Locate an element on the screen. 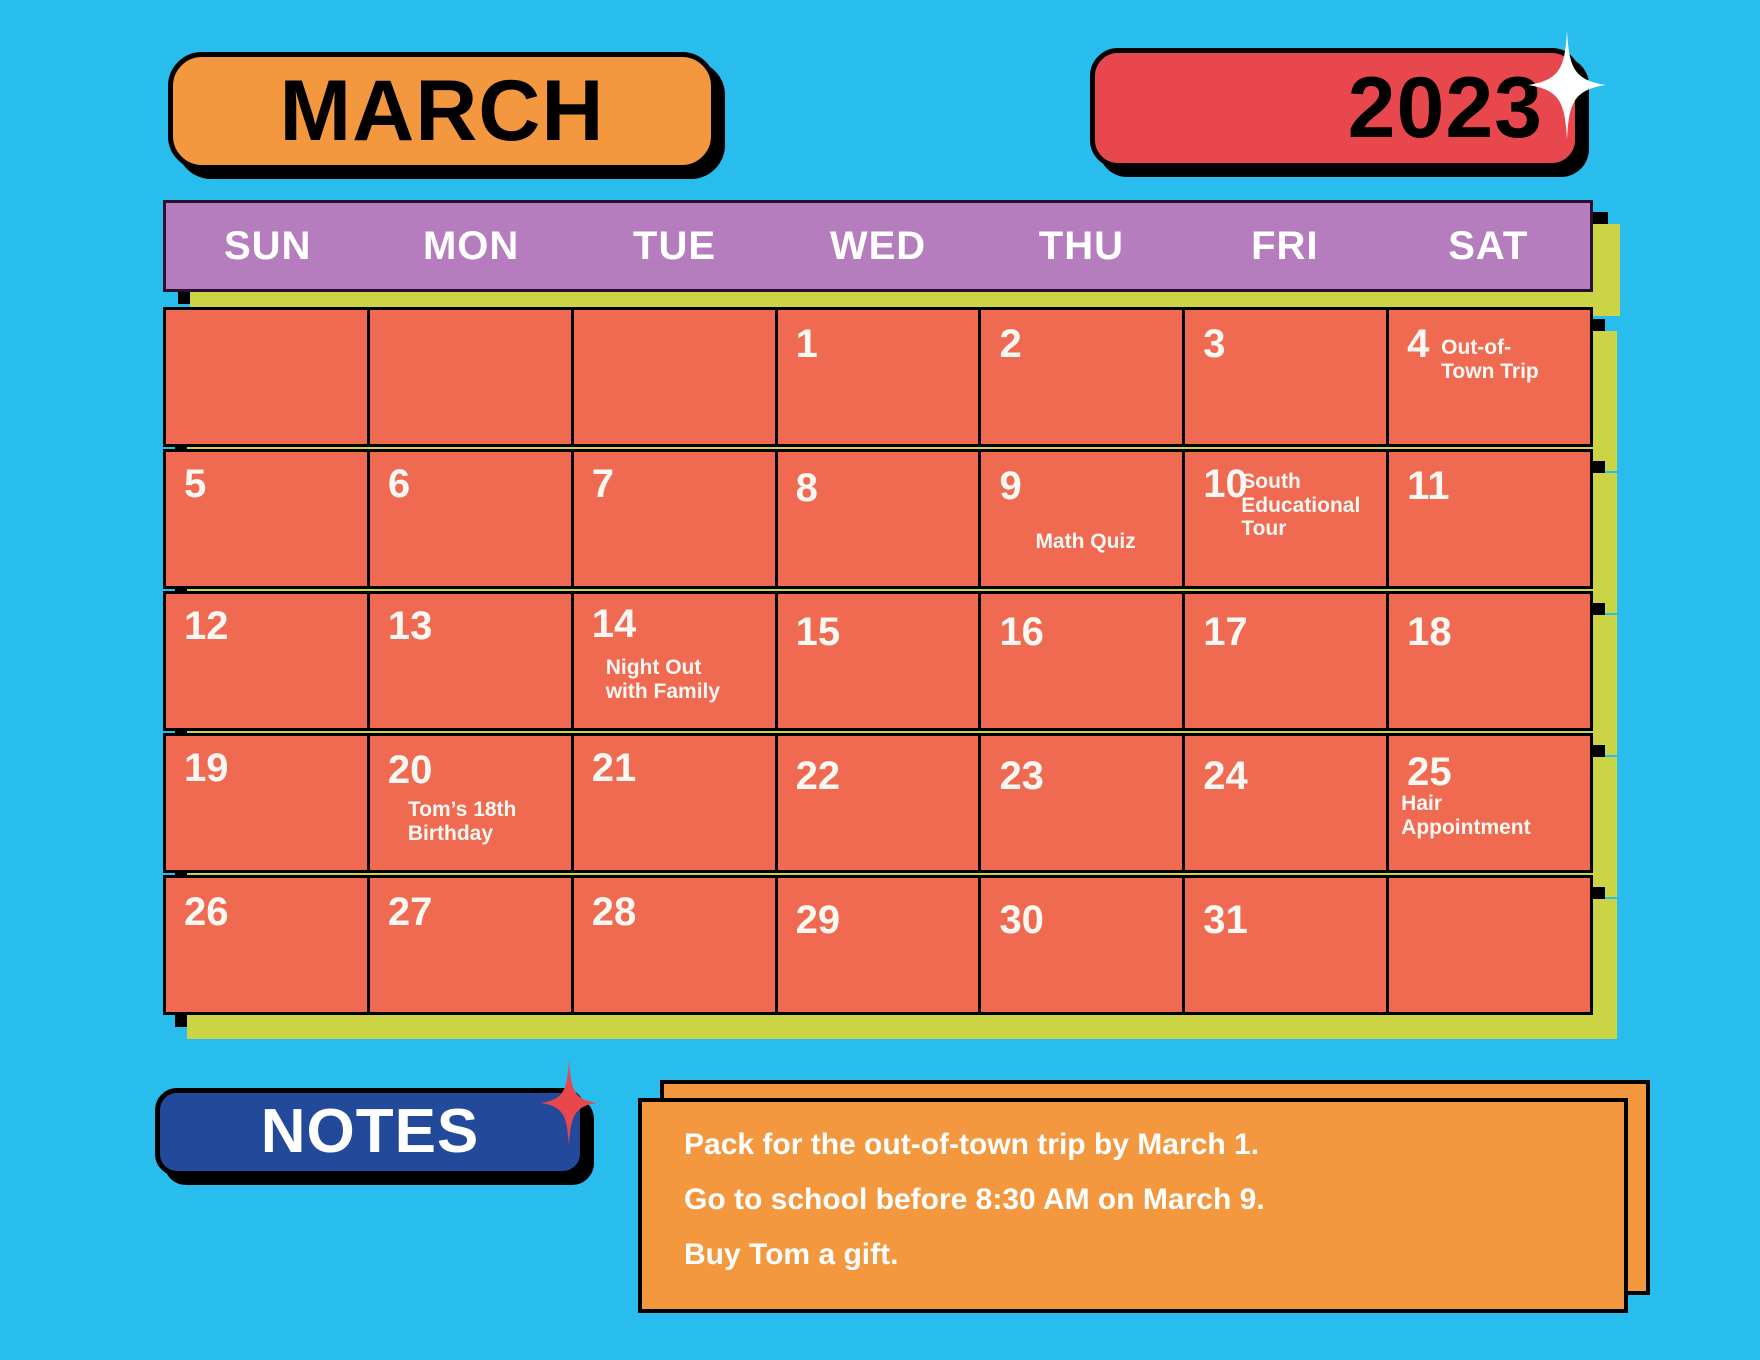 The width and height of the screenshot is (1760, 1360). calendar-day-cell-16: 16 is located at coordinates (1083, 661).